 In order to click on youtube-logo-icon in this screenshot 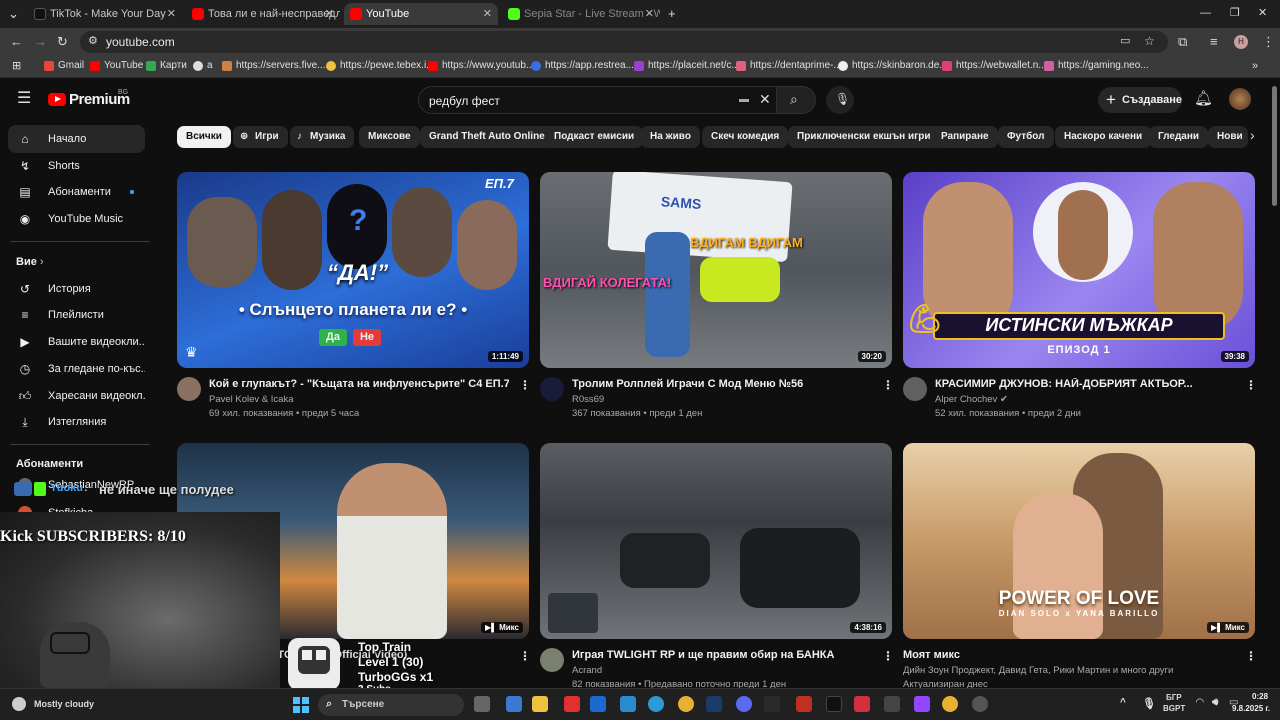, I will do `click(57, 99)`.